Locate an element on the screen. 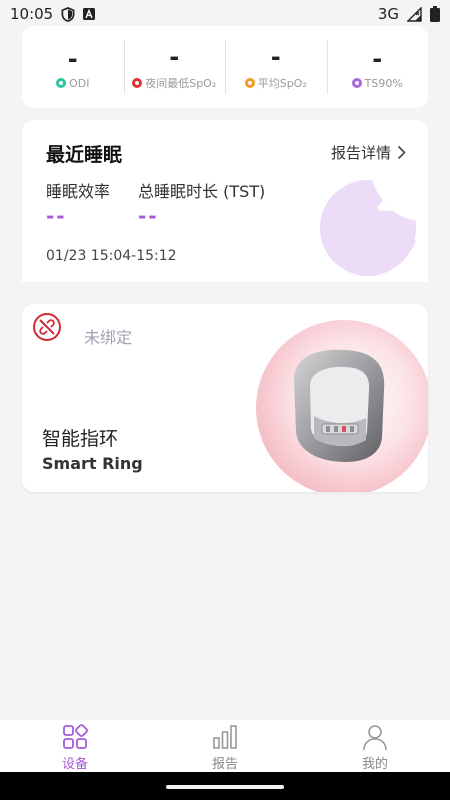 Image resolution: width=450 pixels, height=800 pixels. sleep-efficiency-value: -- is located at coordinates (56, 216).